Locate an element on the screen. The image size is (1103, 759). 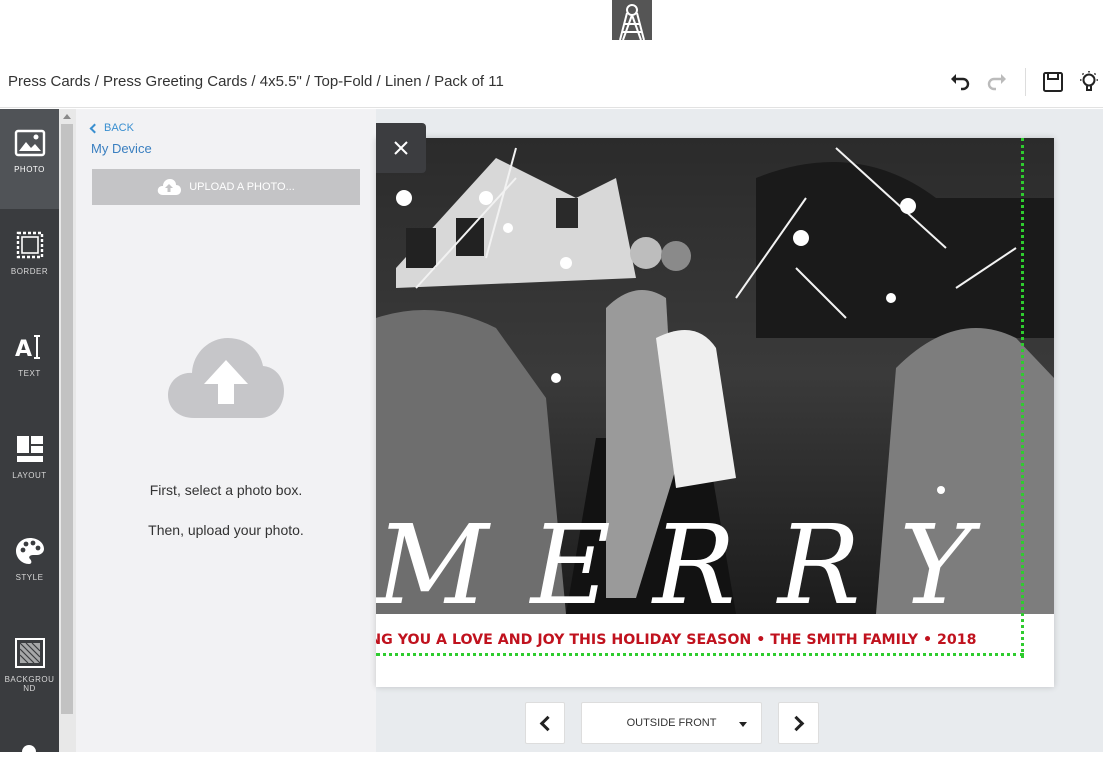
rail-label: BACKGROUND is located at coordinates (29, 684).